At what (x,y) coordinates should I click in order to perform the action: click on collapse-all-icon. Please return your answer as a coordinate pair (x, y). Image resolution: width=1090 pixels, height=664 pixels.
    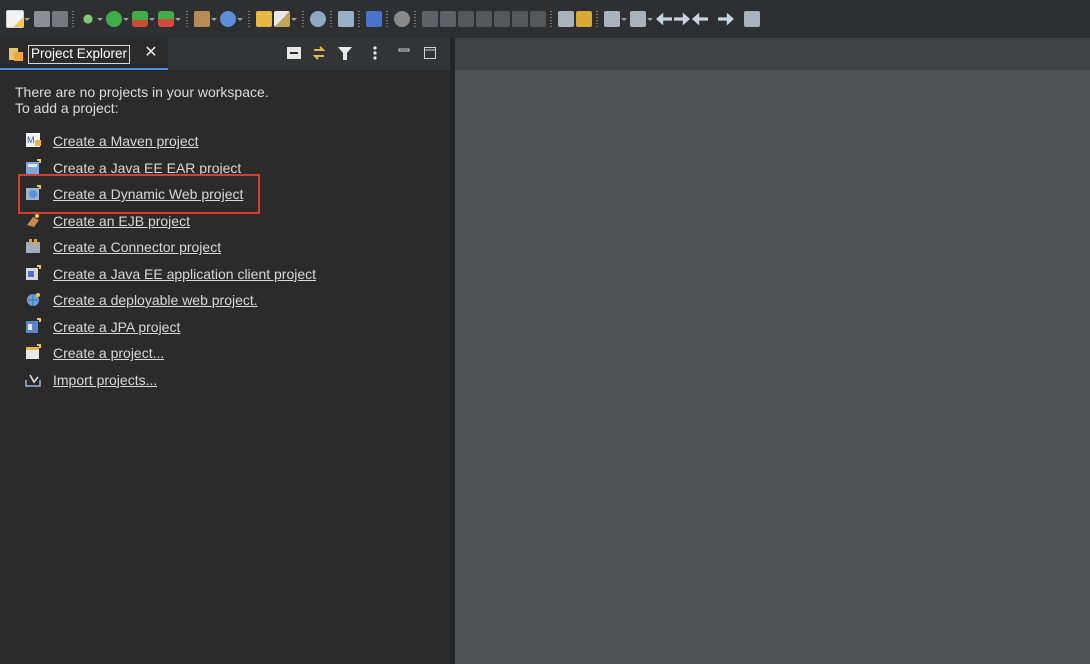
    Looking at the image, I should click on (294, 53).